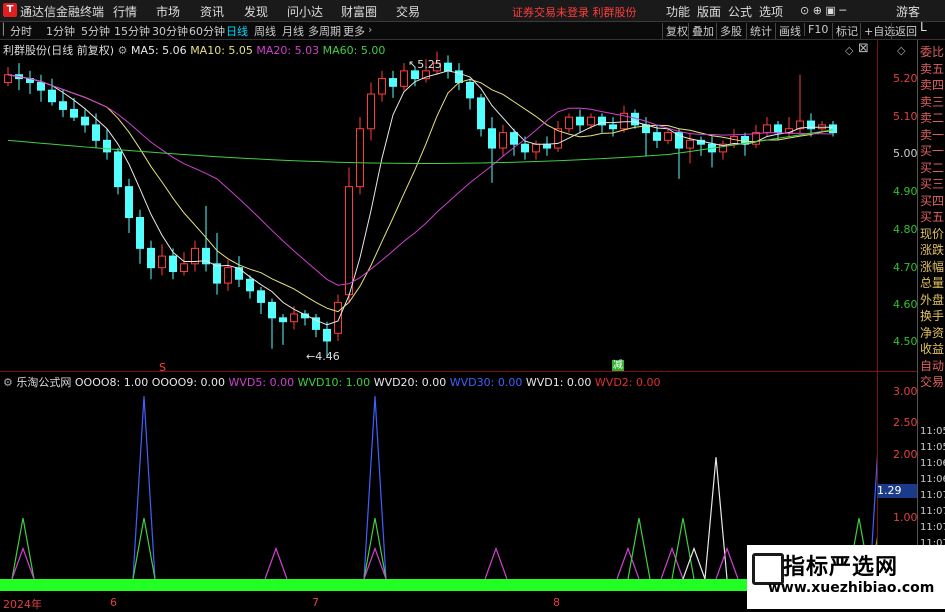 The height and width of the screenshot is (612, 945). What do you see at coordinates (354, 31) in the screenshot?
I see `period-tab-more: 更多` at bounding box center [354, 31].